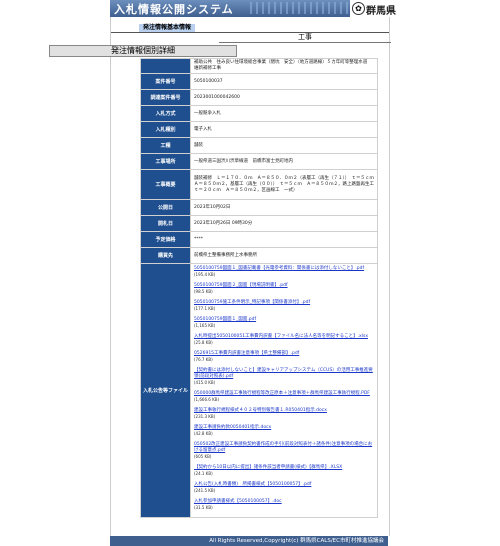  I want to click on info-label: 開札日, so click(165, 223).